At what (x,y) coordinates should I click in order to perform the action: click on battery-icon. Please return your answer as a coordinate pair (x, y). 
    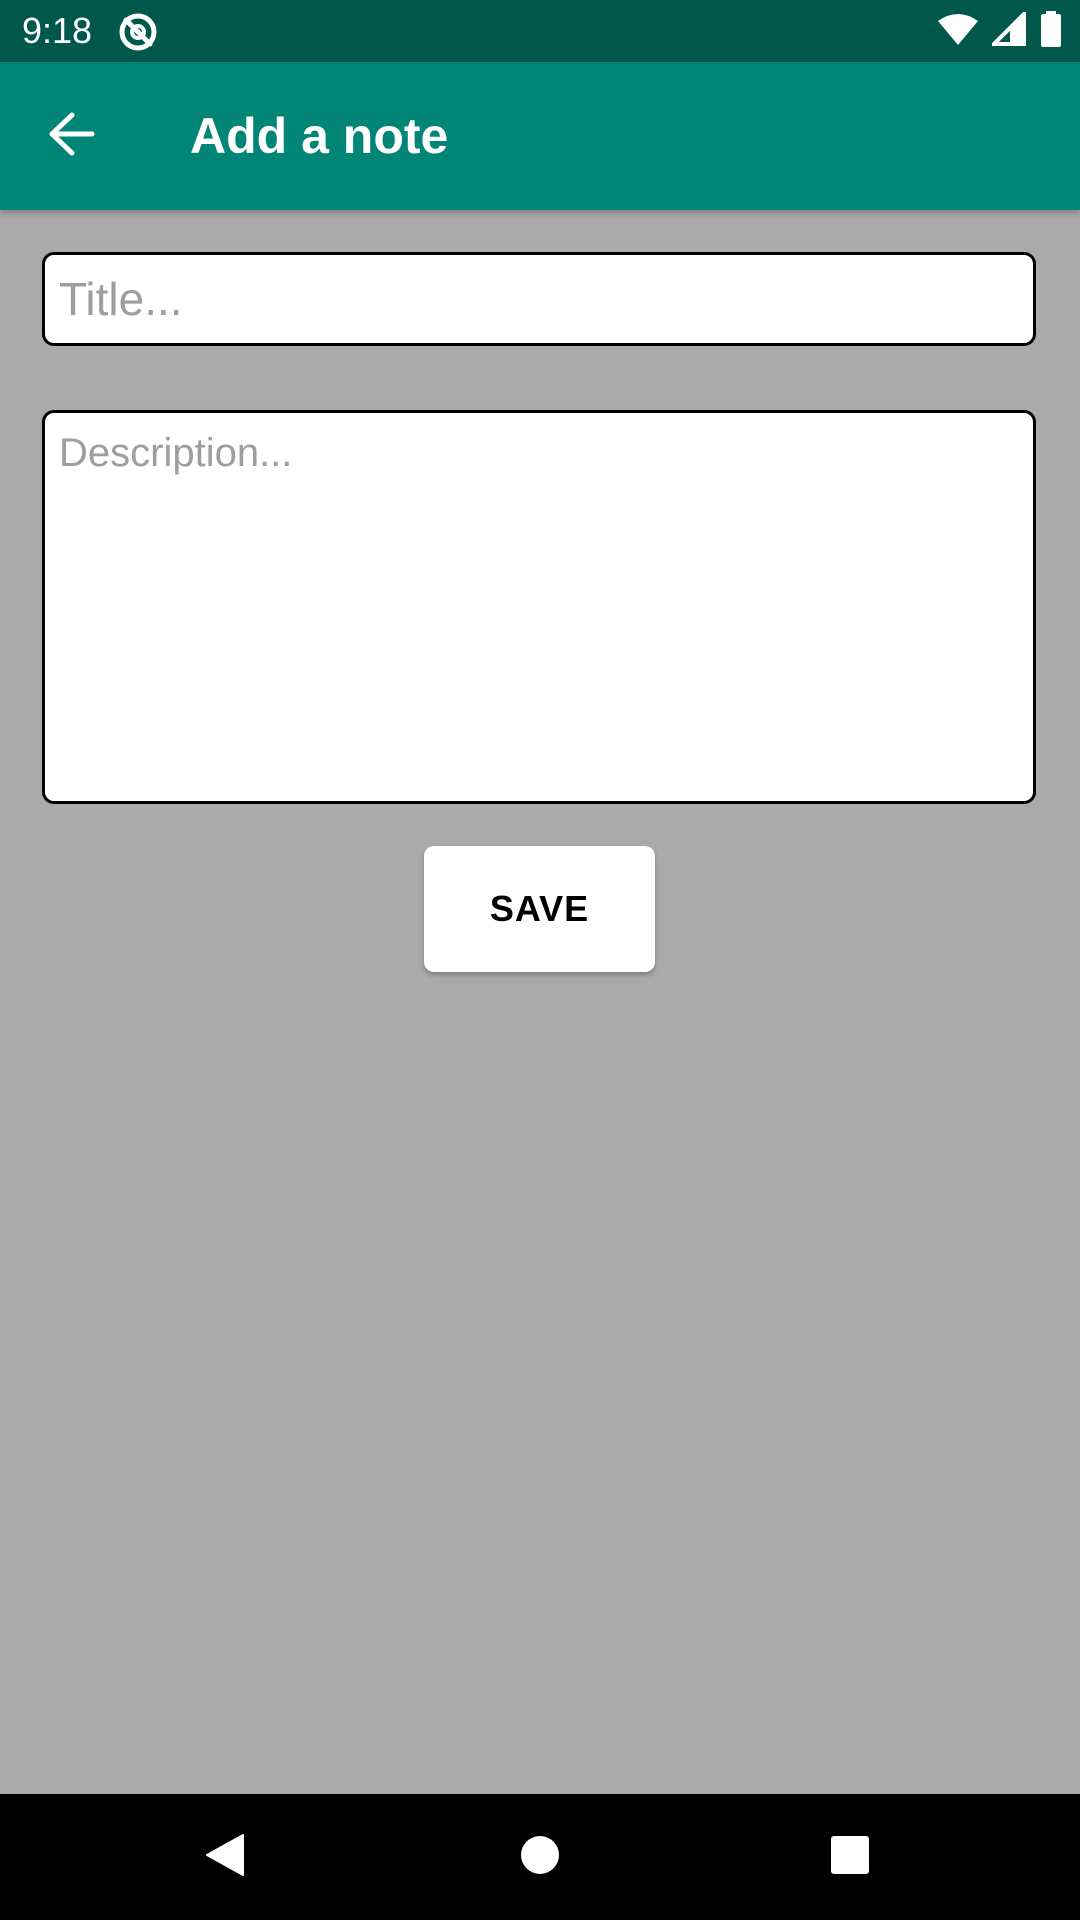
    Looking at the image, I should click on (1051, 31).